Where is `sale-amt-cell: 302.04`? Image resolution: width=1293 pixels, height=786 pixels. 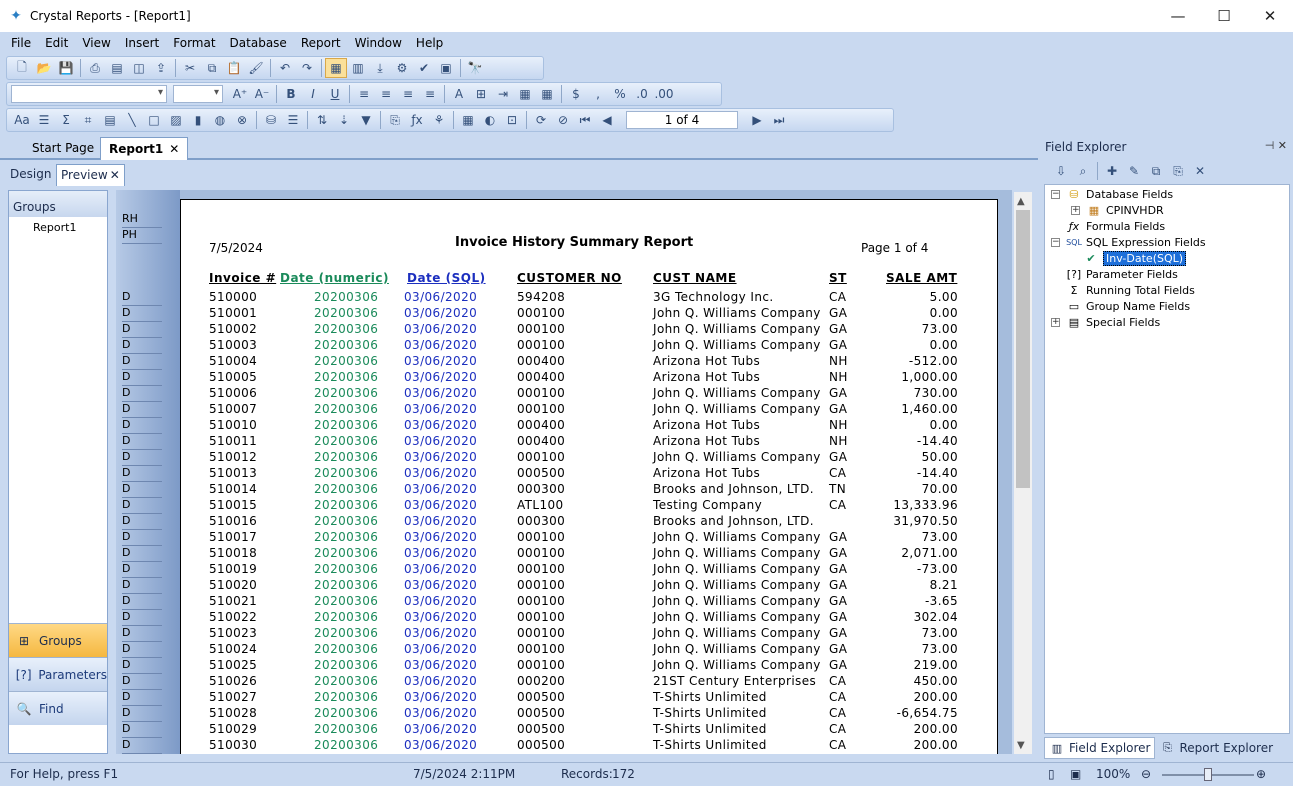 sale-amt-cell: 302.04 is located at coordinates (936, 617).